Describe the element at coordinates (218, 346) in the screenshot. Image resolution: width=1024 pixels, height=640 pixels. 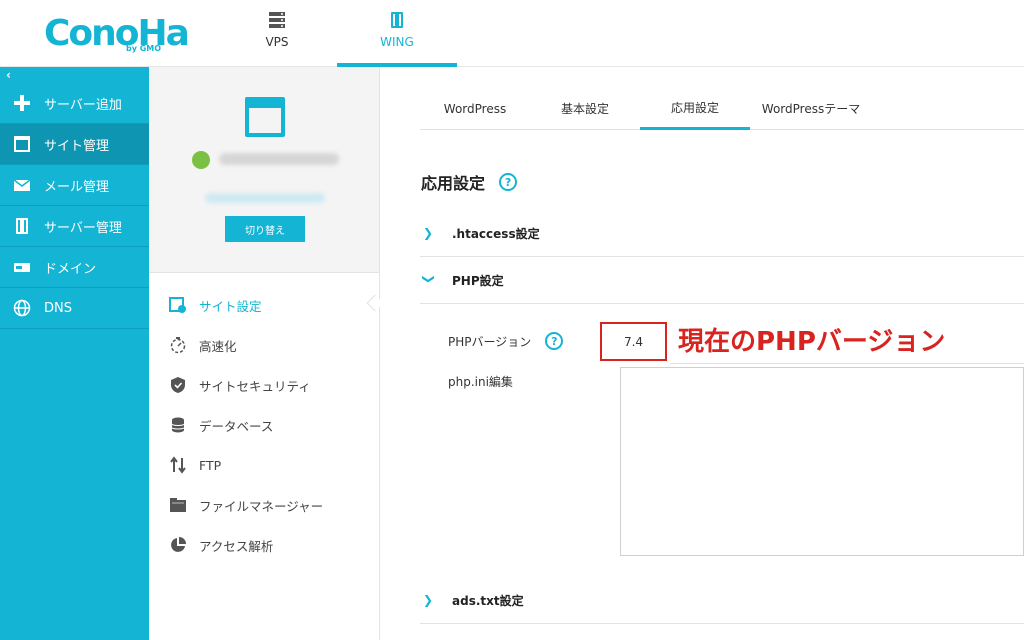
I see `menu-item-label: 高速化` at that location.